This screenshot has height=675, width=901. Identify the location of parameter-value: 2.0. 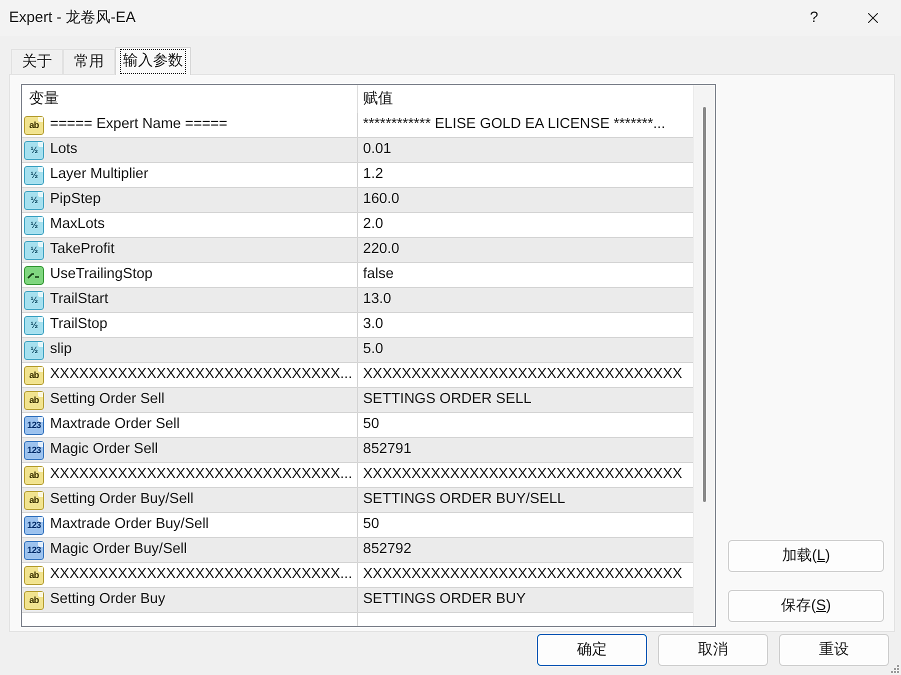
(373, 224).